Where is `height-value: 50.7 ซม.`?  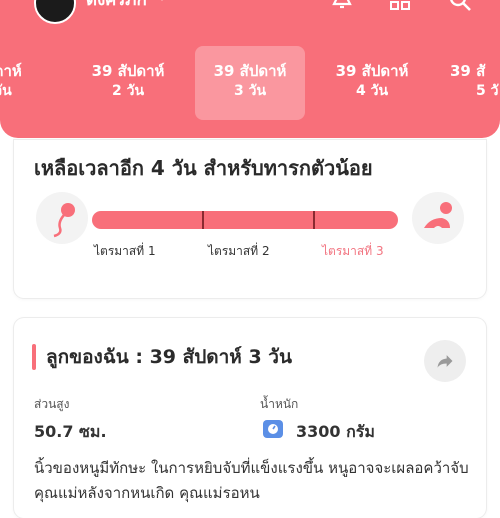 height-value: 50.7 ซม. is located at coordinates (70, 431).